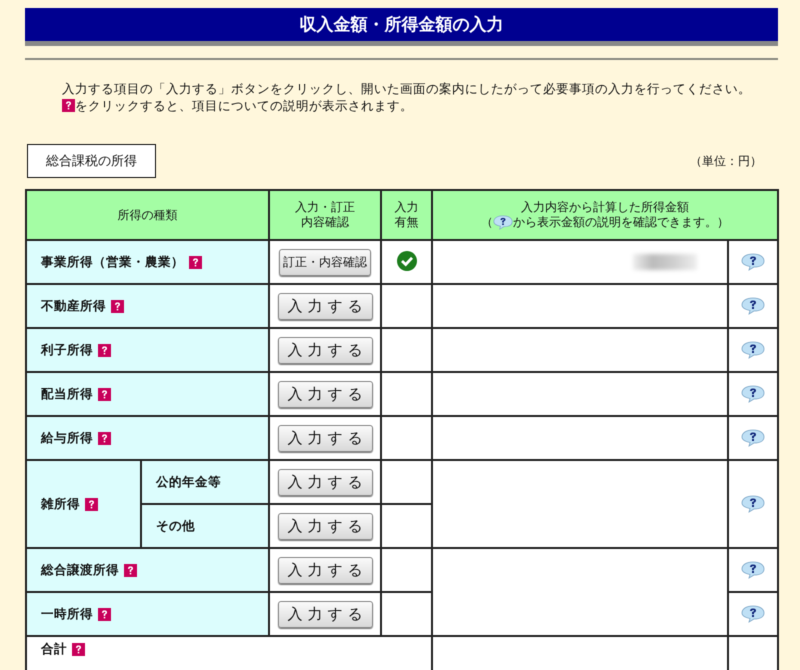  What do you see at coordinates (605, 207) in the screenshot?
I see `column-header: 入力内容から計算した所得金額` at bounding box center [605, 207].